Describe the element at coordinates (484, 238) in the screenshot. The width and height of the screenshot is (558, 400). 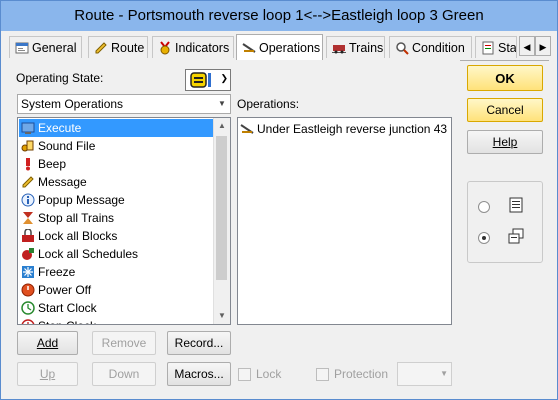
I see `icon-view-radio` at that location.